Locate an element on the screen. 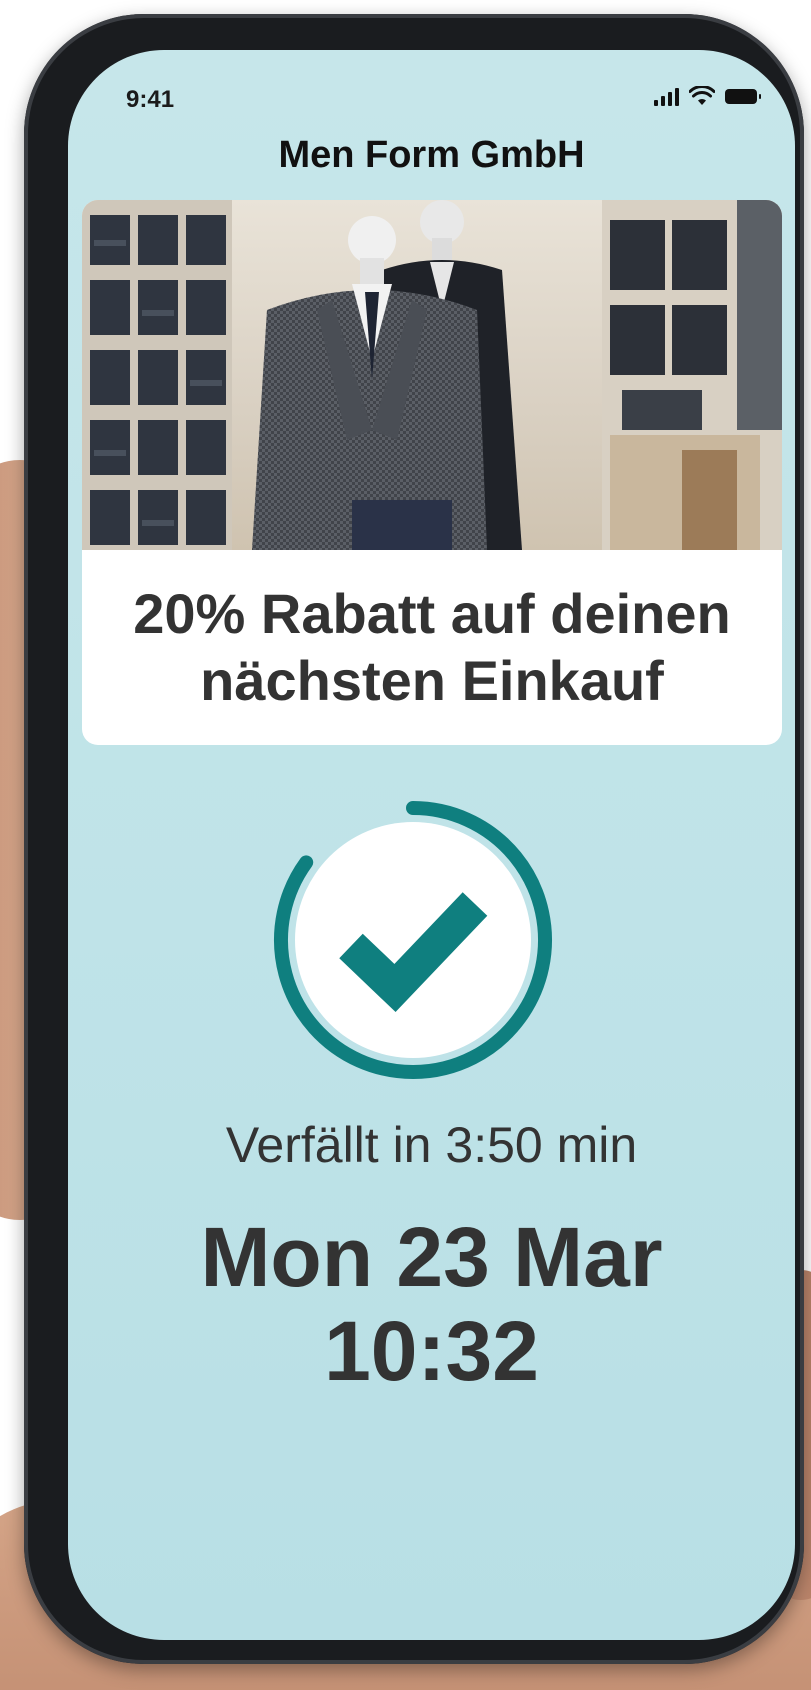 The height and width of the screenshot is (1690, 811). validation-datetime: Mon 23 Mar 10:32 is located at coordinates (431, 1304).